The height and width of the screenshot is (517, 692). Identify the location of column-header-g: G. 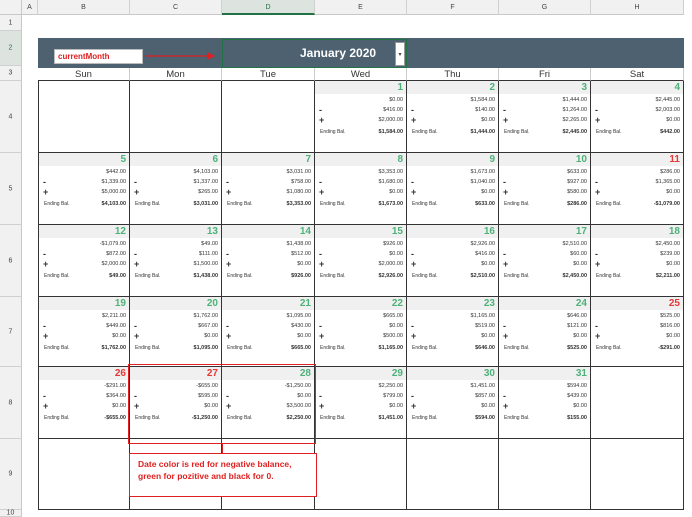
(545, 7).